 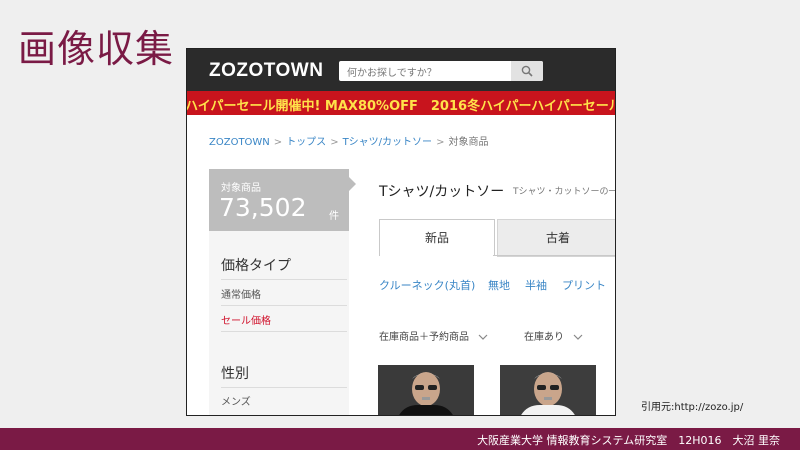 I want to click on breadcrumb: ZOZOTOWN > トップス > Tシャツ/カットソー > 対象商品, so click(x=349, y=142).